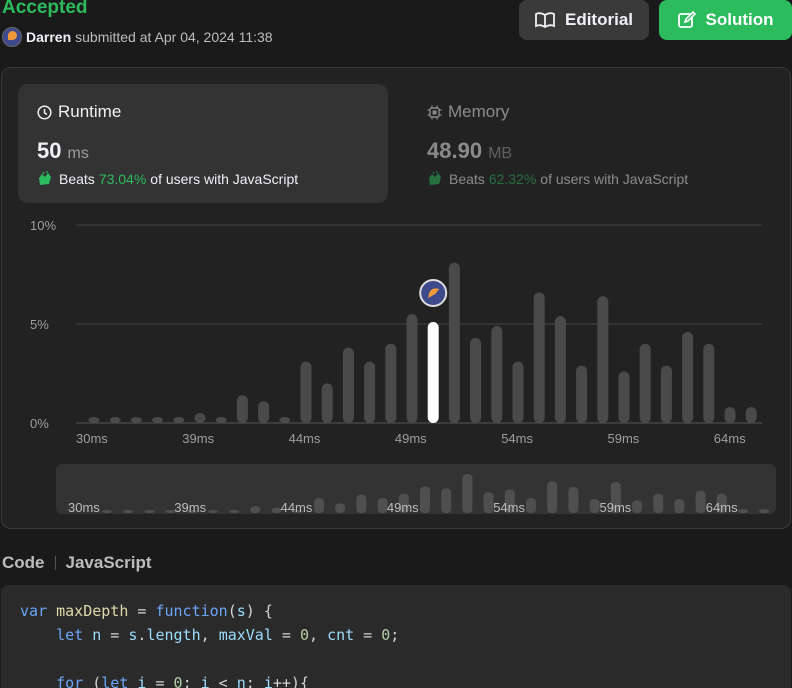 This screenshot has height=688, width=792. Describe the element at coordinates (174, 37) in the screenshot. I see `submitted-time: submitted at Apr 04, 2024 11:38` at that location.